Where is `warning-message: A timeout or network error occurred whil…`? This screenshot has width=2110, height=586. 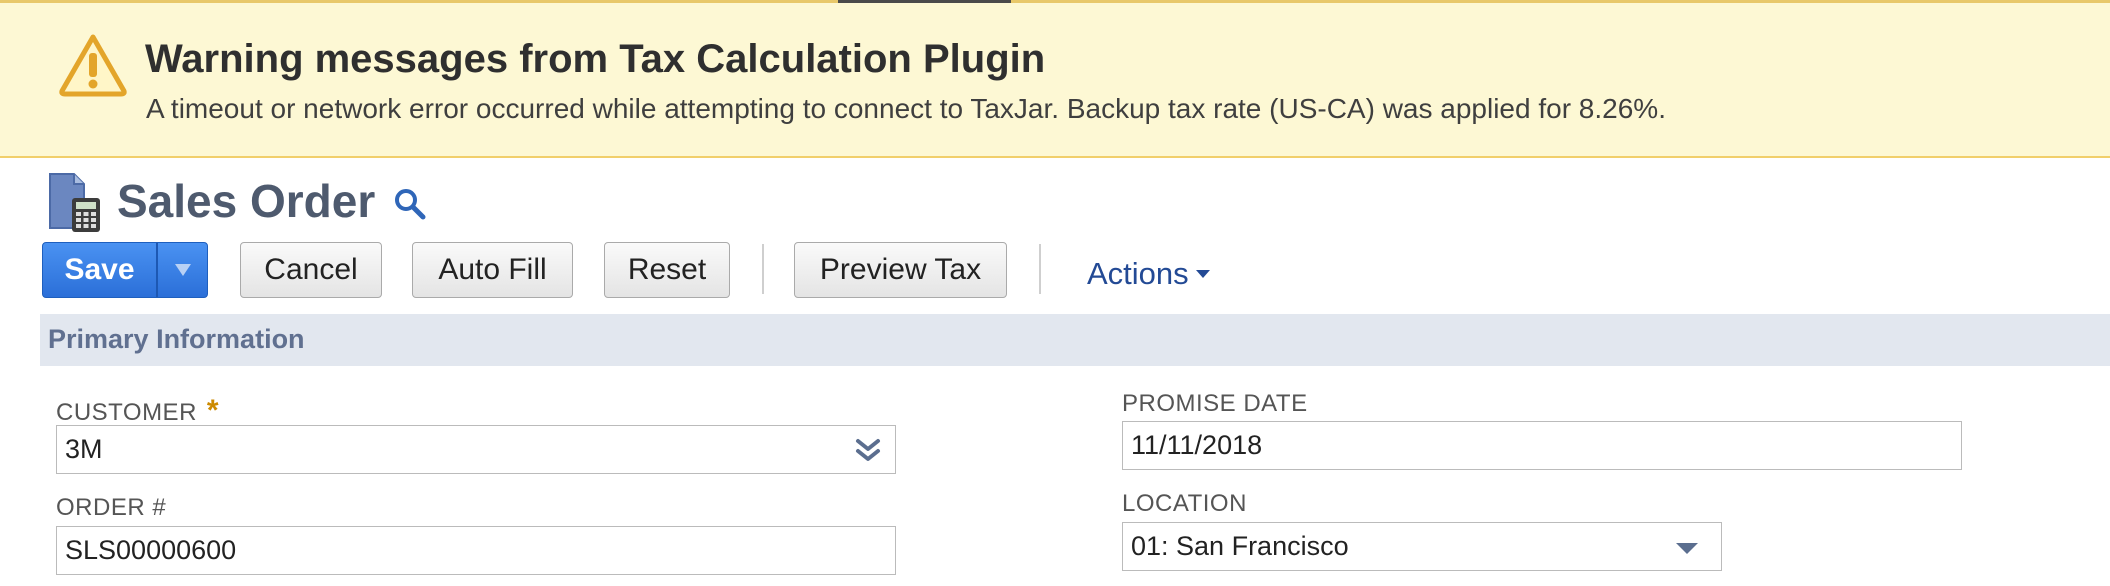
warning-message: A timeout or network error occurred whil… is located at coordinates (906, 108).